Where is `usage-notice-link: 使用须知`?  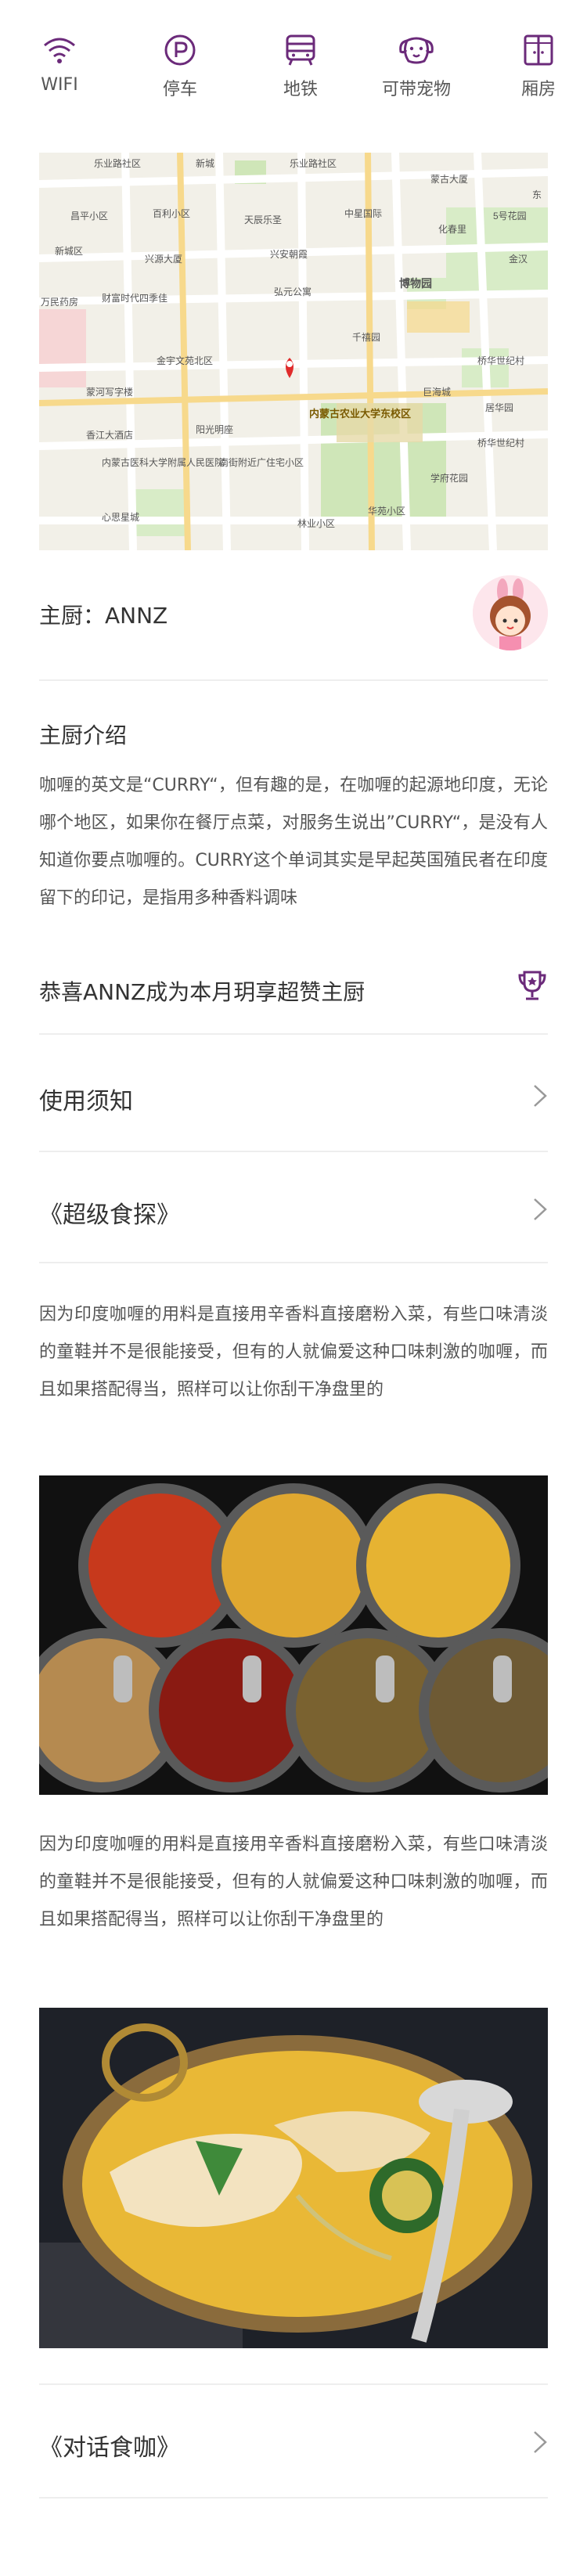
usage-notice-link: 使用须知 is located at coordinates (293, 1095).